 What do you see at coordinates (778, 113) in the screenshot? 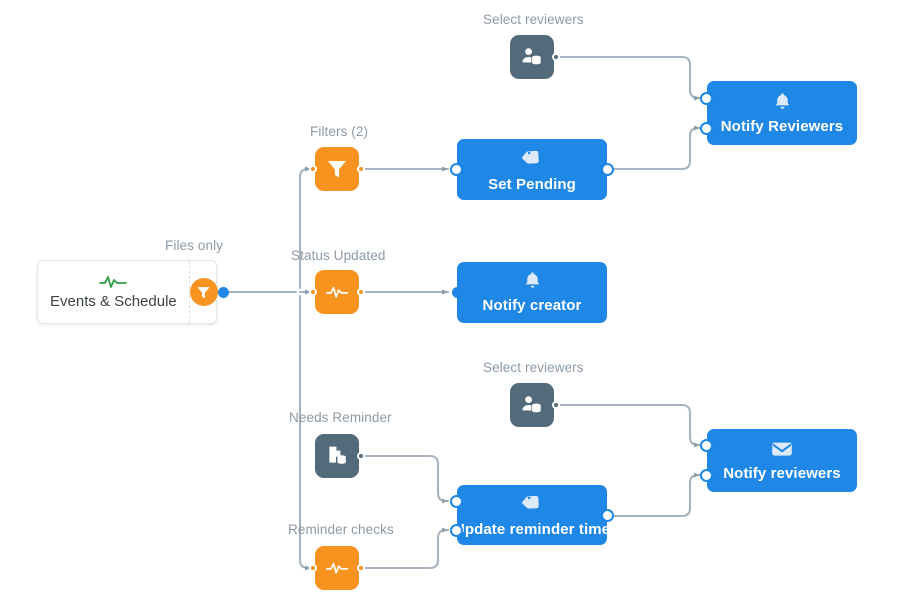
I see `card-notify-reviewers-top: Notify Reviewers` at bounding box center [778, 113].